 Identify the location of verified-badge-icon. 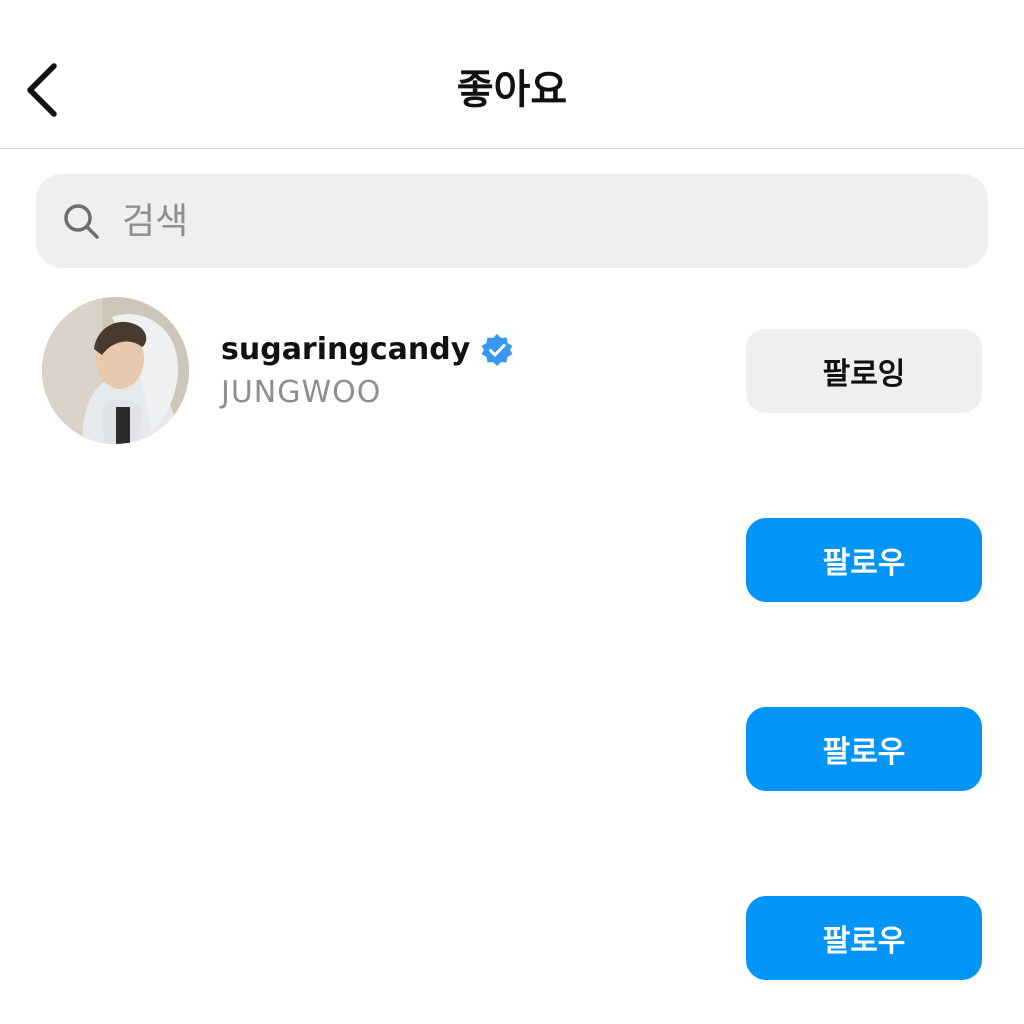
(497, 350).